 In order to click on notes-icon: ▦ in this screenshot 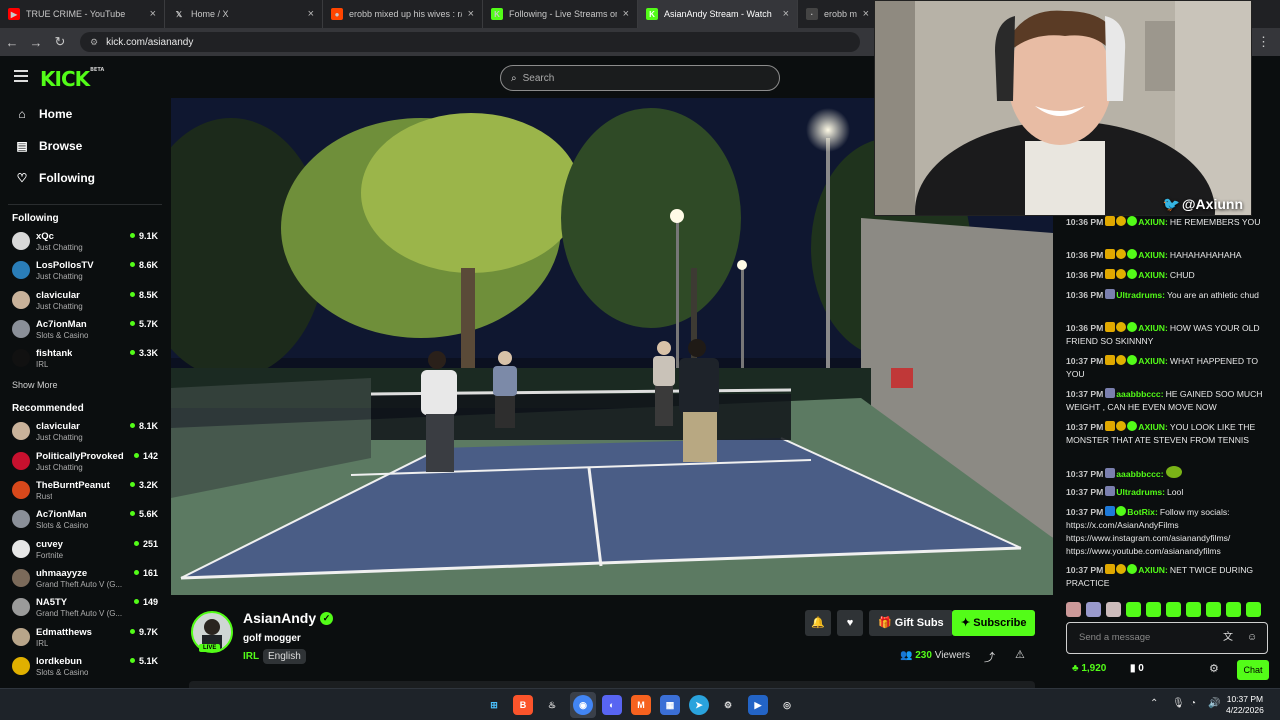, I will do `click(670, 705)`.